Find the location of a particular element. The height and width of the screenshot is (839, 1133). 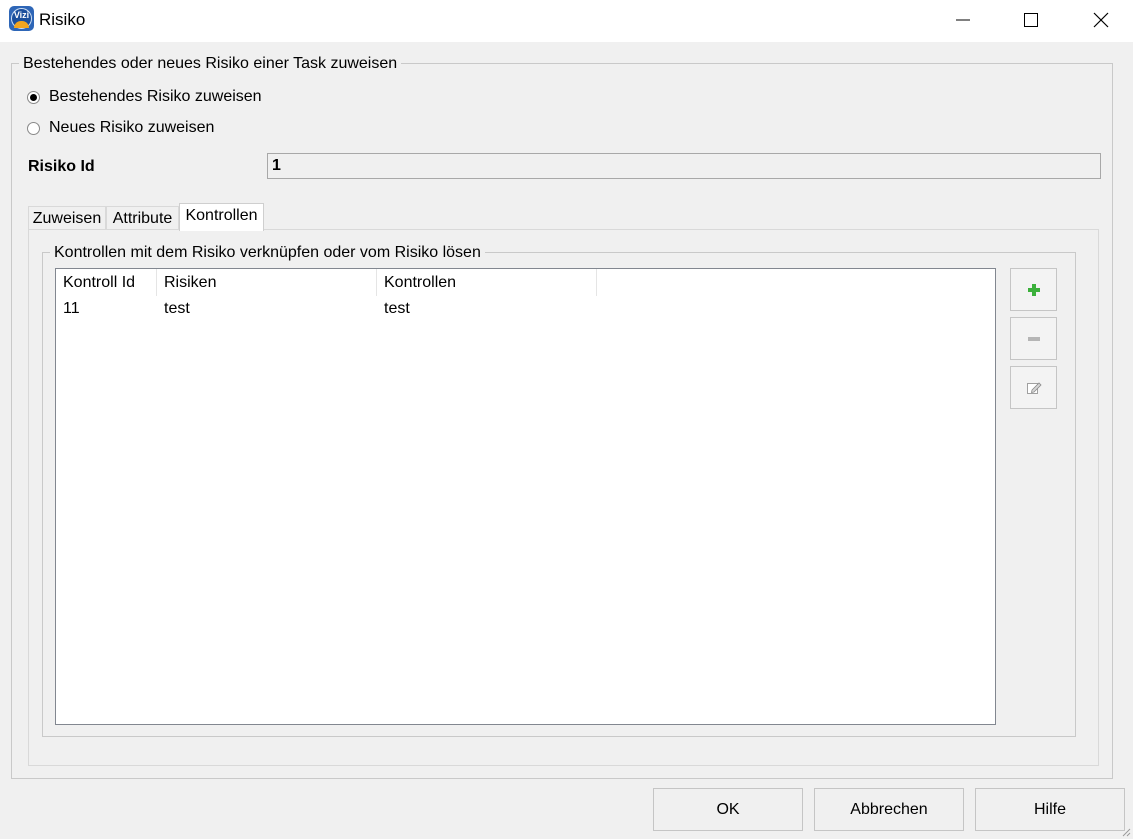

close-button is located at coordinates (1099, 20).